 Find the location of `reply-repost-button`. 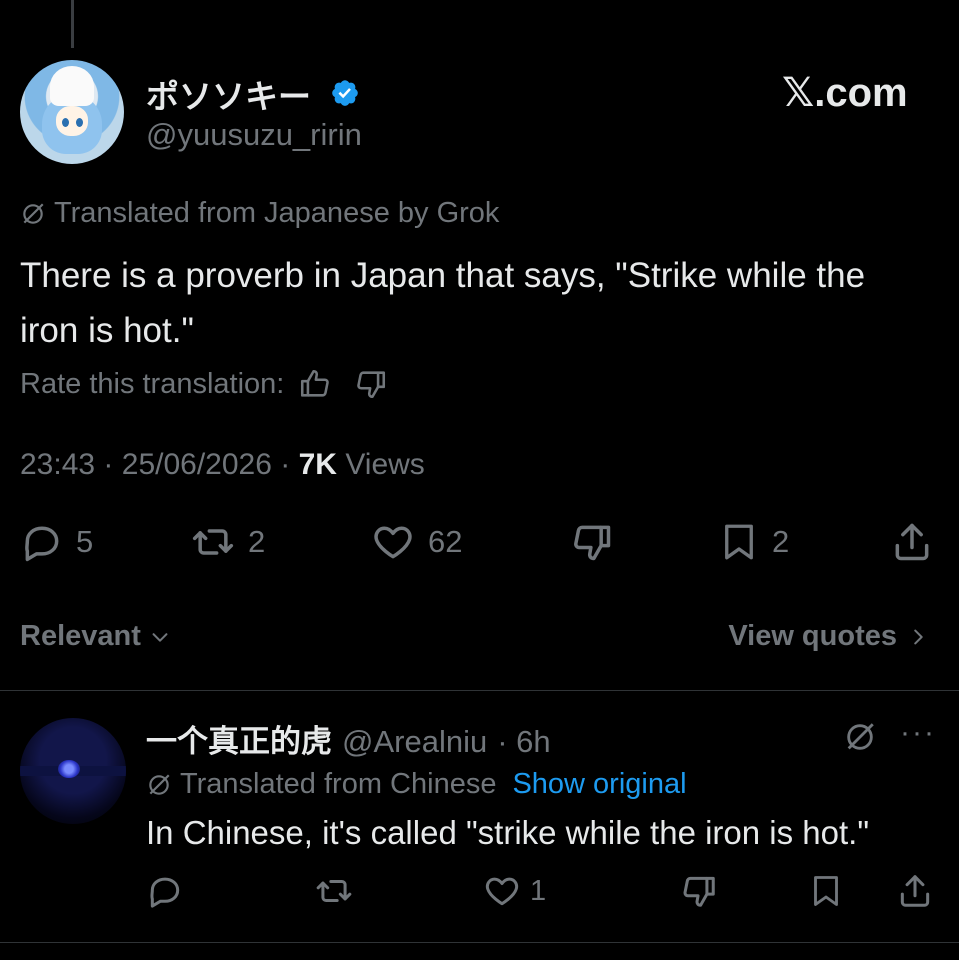

reply-repost-button is located at coordinates (334, 891).